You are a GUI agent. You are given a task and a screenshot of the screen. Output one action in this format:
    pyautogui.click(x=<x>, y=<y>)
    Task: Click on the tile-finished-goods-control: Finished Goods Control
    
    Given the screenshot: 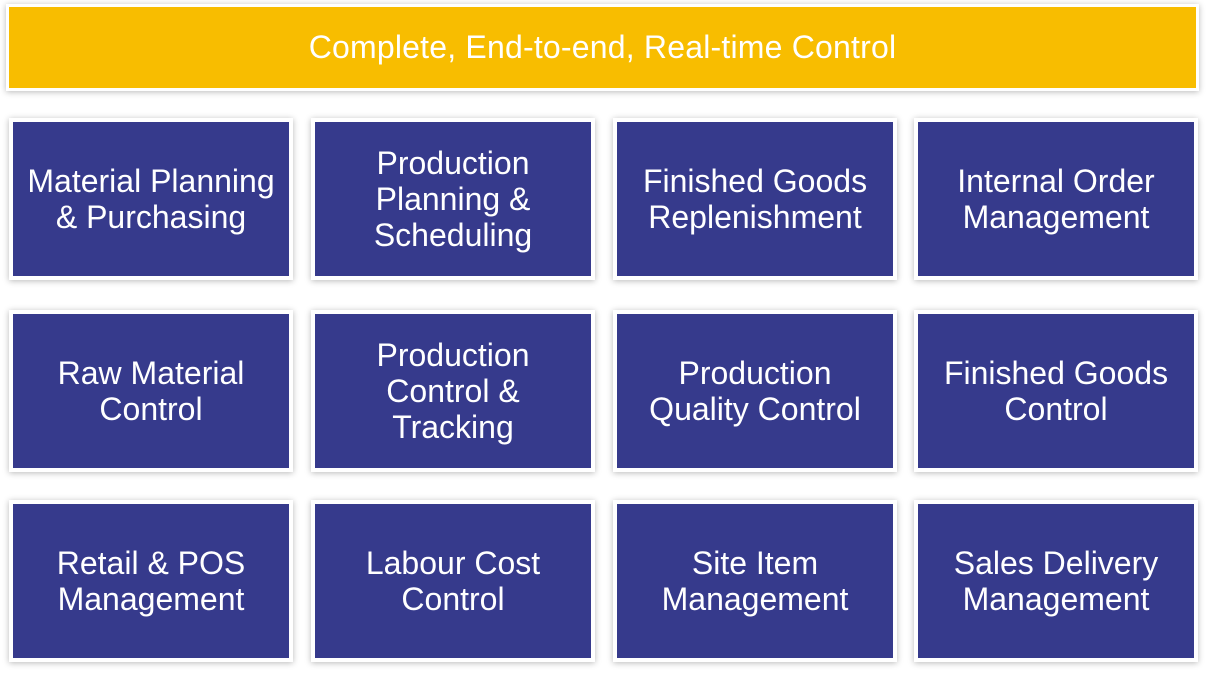 What is the action you would take?
    pyautogui.click(x=1056, y=391)
    